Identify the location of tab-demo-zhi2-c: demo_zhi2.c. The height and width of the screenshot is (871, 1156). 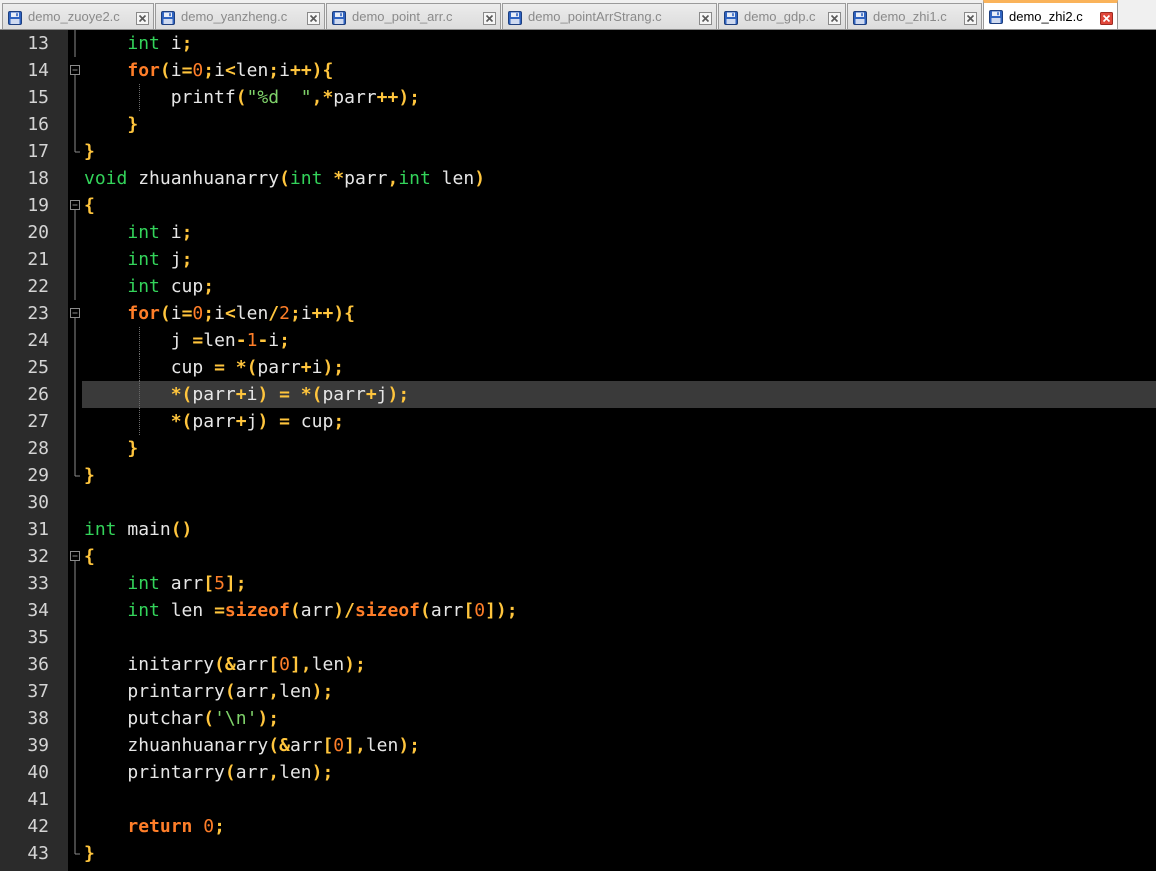
(1050, 14).